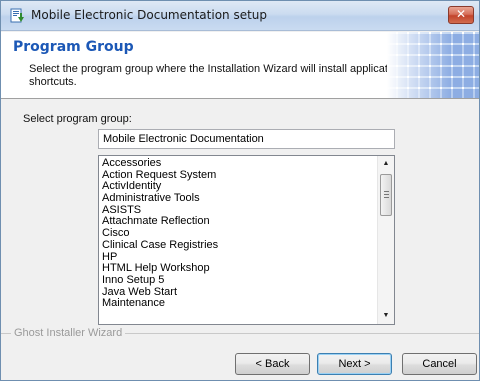 The width and height of the screenshot is (480, 381). I want to click on chevron-up-icon: ▲, so click(386, 164).